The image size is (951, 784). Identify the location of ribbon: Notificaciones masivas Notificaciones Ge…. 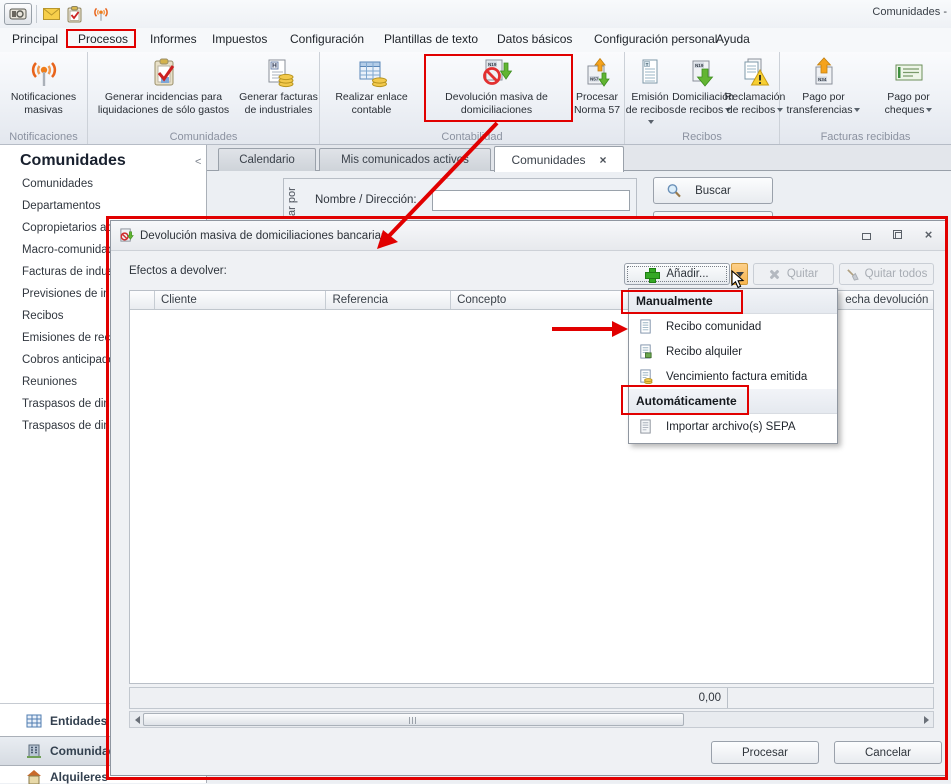
(475, 98).